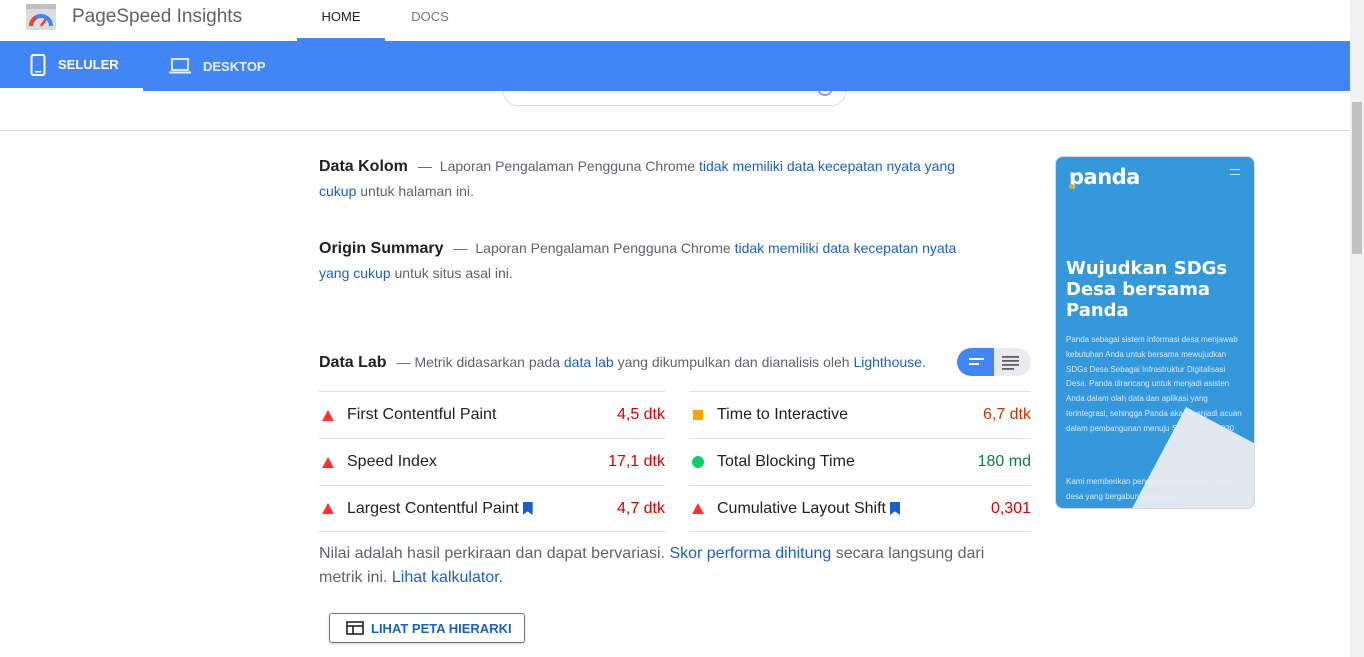 This screenshot has width=1364, height=657. Describe the element at coordinates (355, 628) in the screenshot. I see `treemap-icon` at that location.